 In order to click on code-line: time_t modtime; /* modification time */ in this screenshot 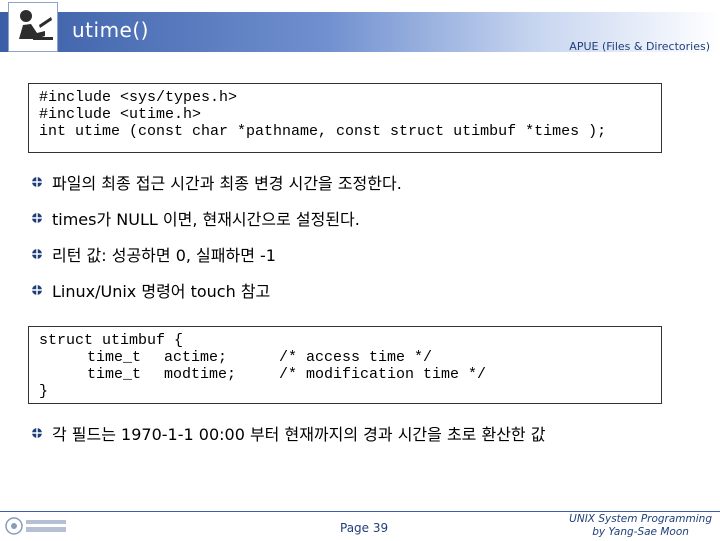, I will do `click(350, 374)`.